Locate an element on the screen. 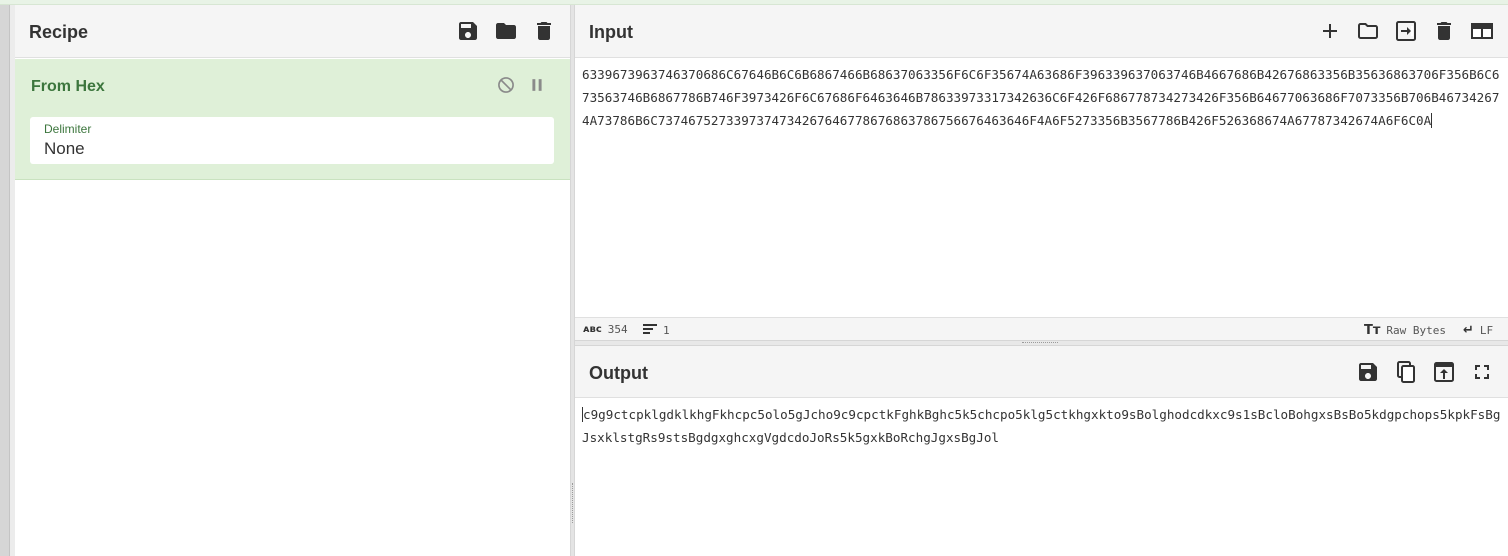  text-cursor is located at coordinates (1432, 120).